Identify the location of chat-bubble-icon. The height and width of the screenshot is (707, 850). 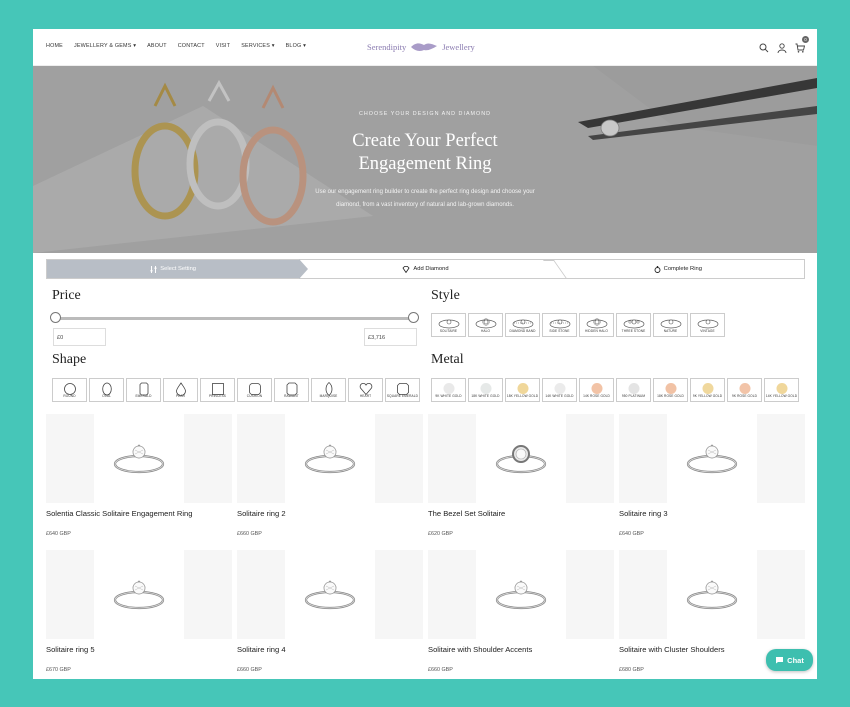
(780, 660).